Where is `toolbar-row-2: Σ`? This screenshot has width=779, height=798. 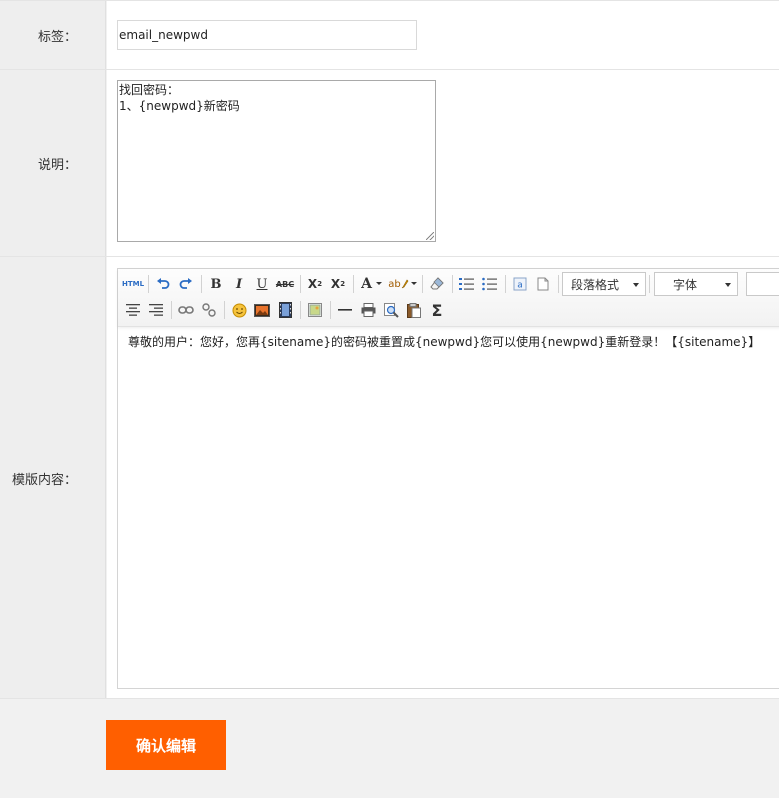
toolbar-row-2: Σ is located at coordinates (285, 310).